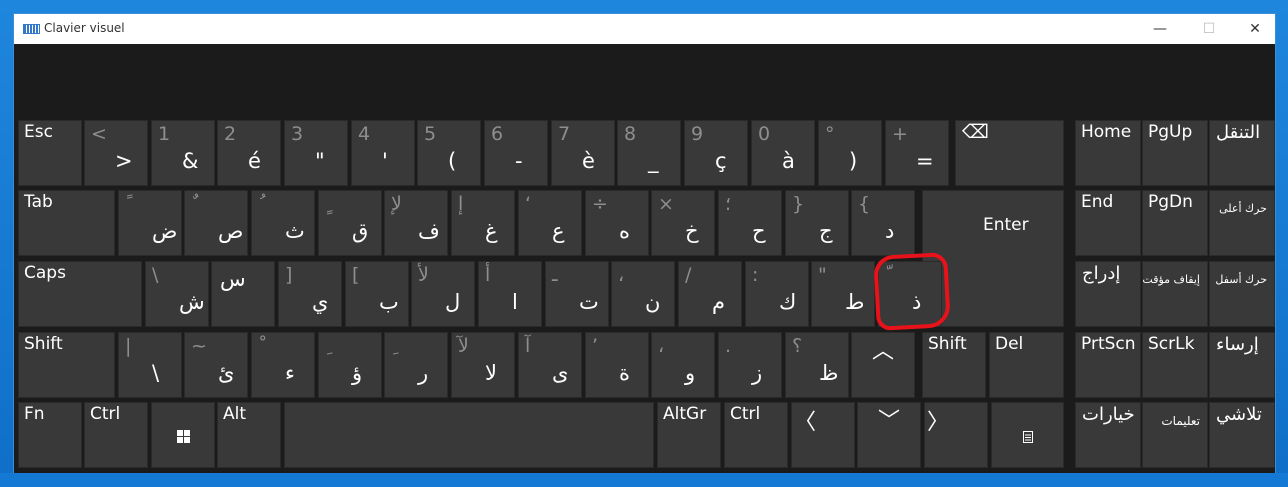  I want to click on key-windows, so click(183, 435).